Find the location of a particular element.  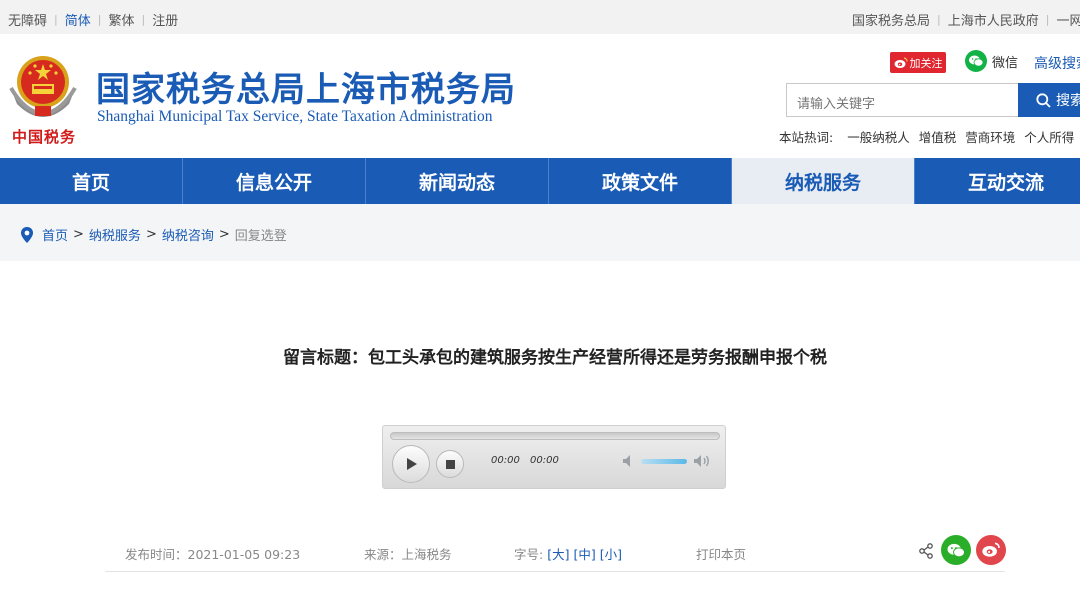

audio-player: 00:00 00:00 is located at coordinates (554, 457).